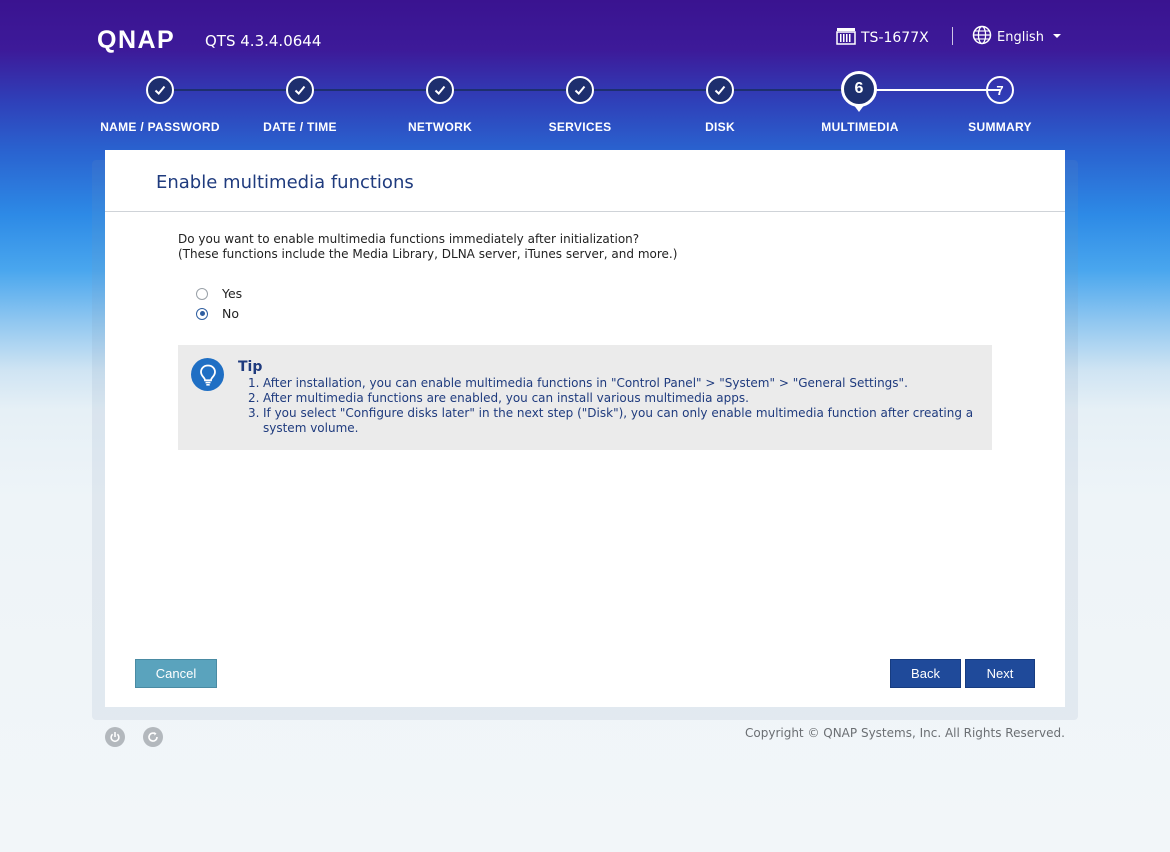 The image size is (1170, 852). What do you see at coordinates (285, 182) in the screenshot?
I see `page-title: Enable multimedia functions` at bounding box center [285, 182].